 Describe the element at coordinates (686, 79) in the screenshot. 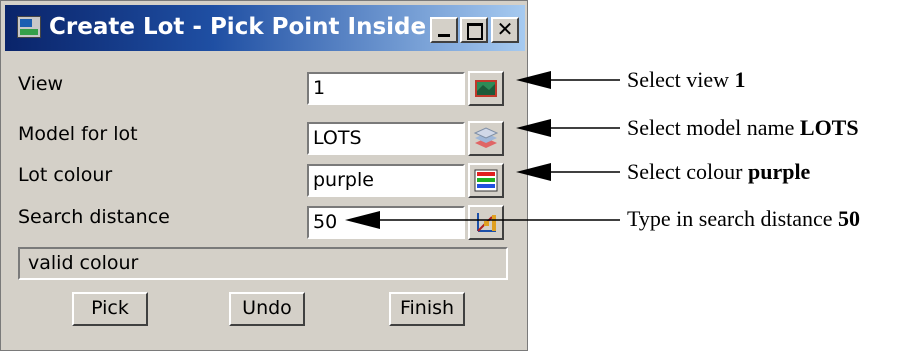

I see `annotation-view: Select view 1` at that location.